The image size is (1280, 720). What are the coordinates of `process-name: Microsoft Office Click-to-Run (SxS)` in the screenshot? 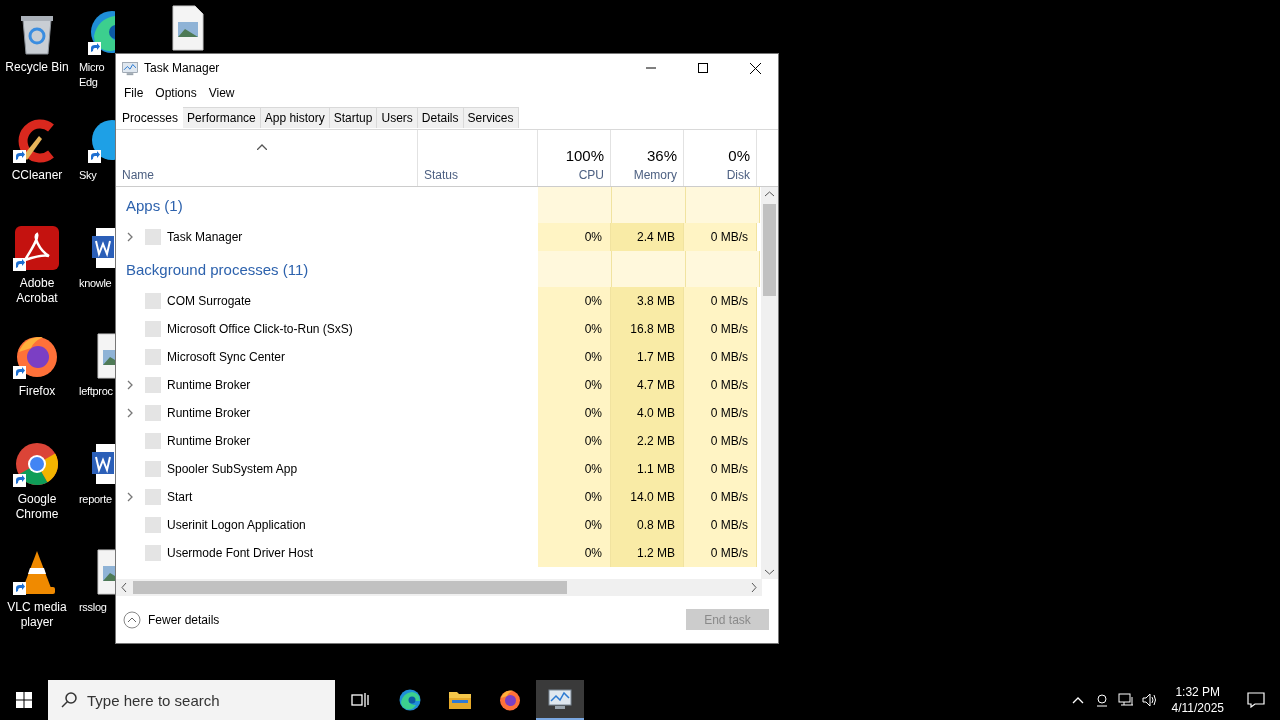 It's located at (260, 329).